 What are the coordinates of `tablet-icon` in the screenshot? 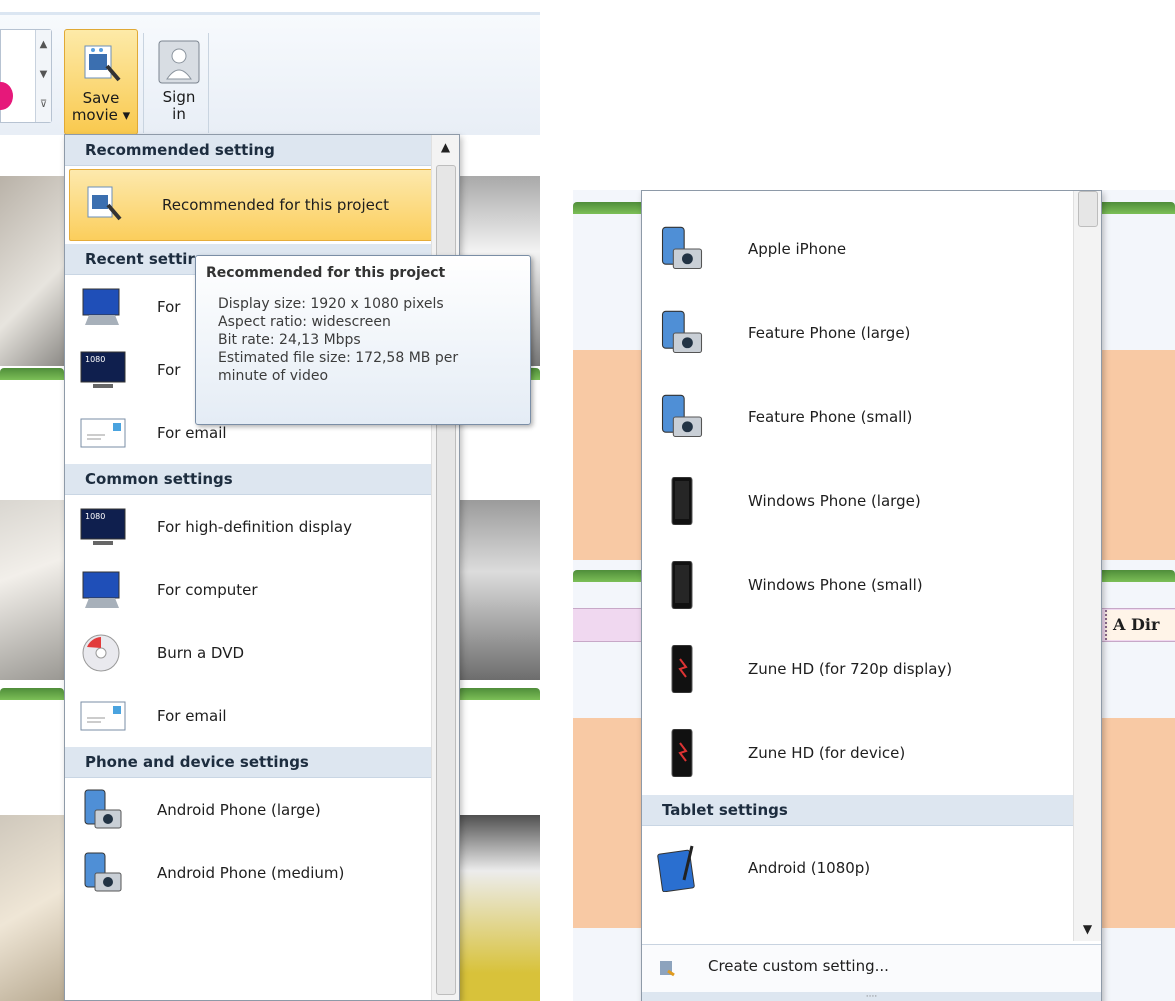 It's located at (682, 868).